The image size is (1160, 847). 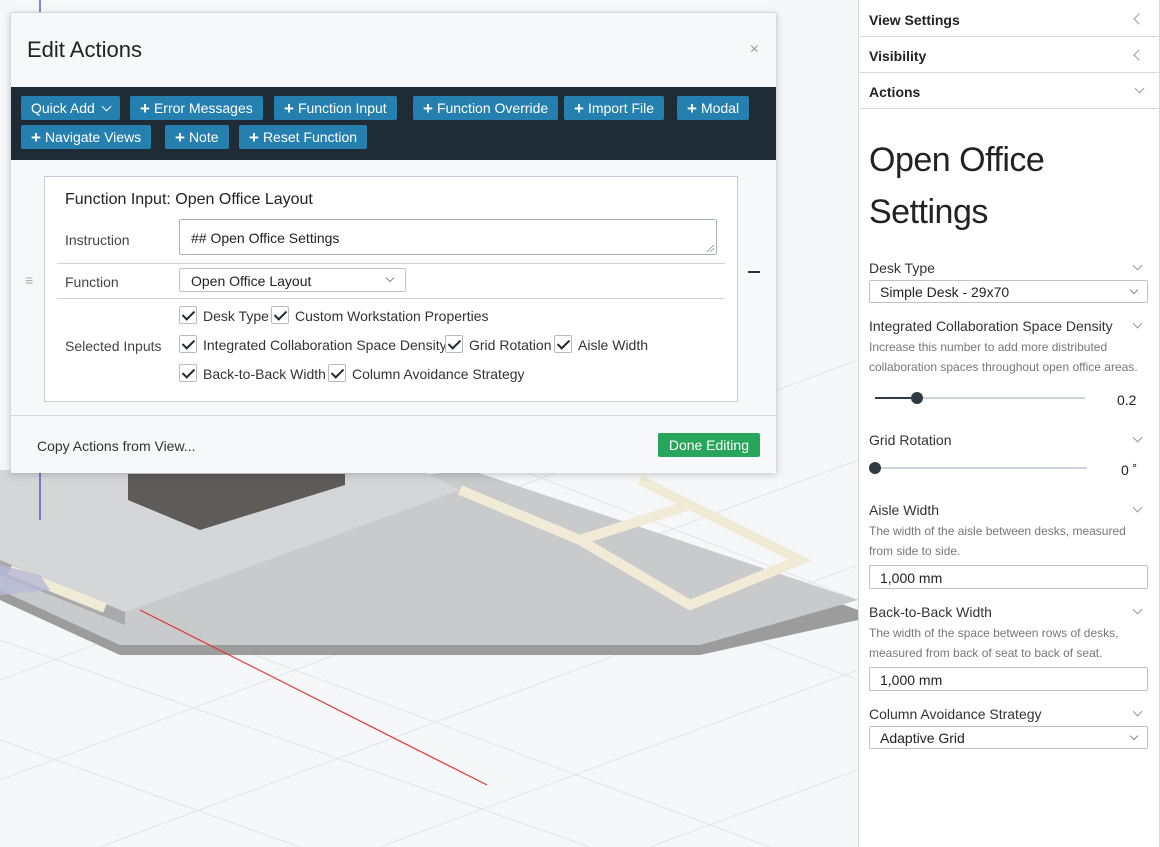 I want to click on checkbox-collaboration-density: Integrated Collaboration Space Density, so click(x=313, y=345).